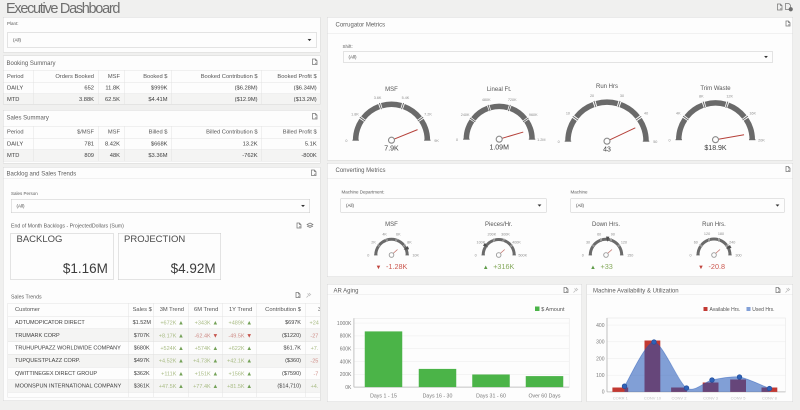  I want to click on svg-text: 1.2M, so click(541, 140).